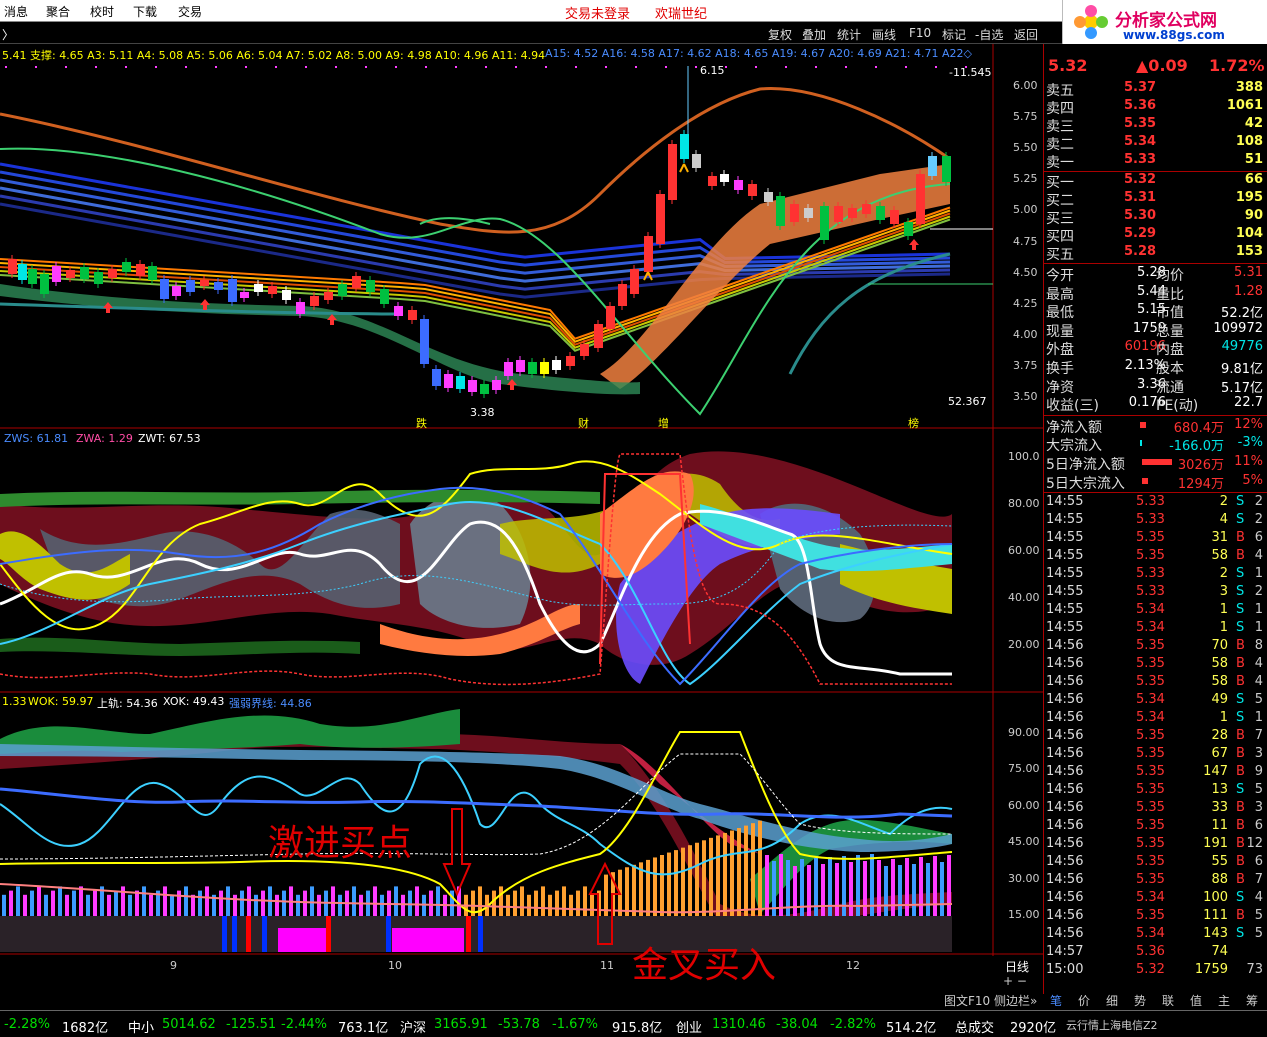 This screenshot has height=1037, width=1267. What do you see at coordinates (1219, 808) in the screenshot?
I see `tick-volume: 33` at bounding box center [1219, 808].